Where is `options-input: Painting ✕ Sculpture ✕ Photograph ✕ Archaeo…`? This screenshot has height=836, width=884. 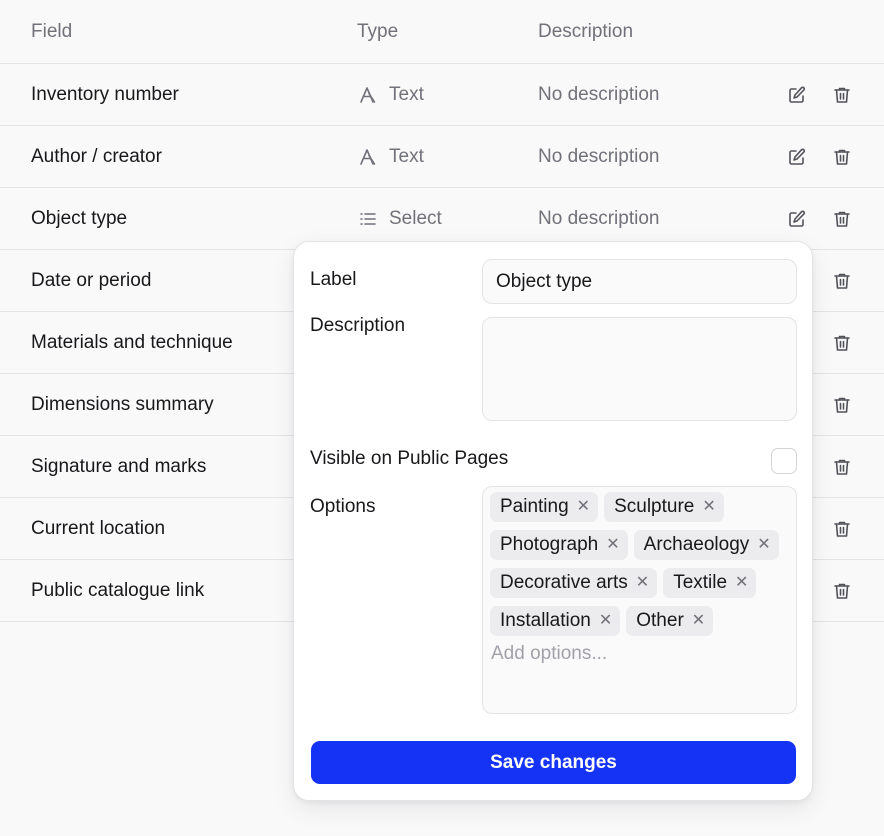
options-input: Painting ✕ Sculpture ✕ Photograph ✕ Archaeo… is located at coordinates (639, 600).